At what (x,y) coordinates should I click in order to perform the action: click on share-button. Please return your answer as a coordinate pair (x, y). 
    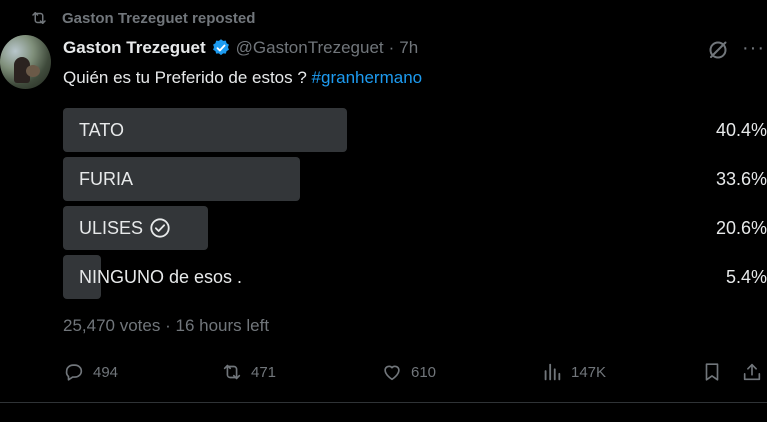
    Looking at the image, I should click on (754, 372).